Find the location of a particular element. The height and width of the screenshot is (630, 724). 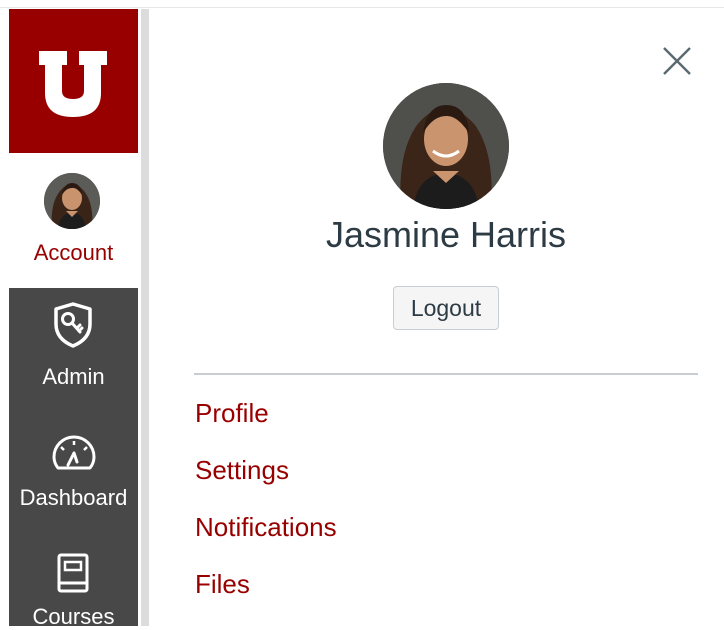

avatar is located at coordinates (72, 201).